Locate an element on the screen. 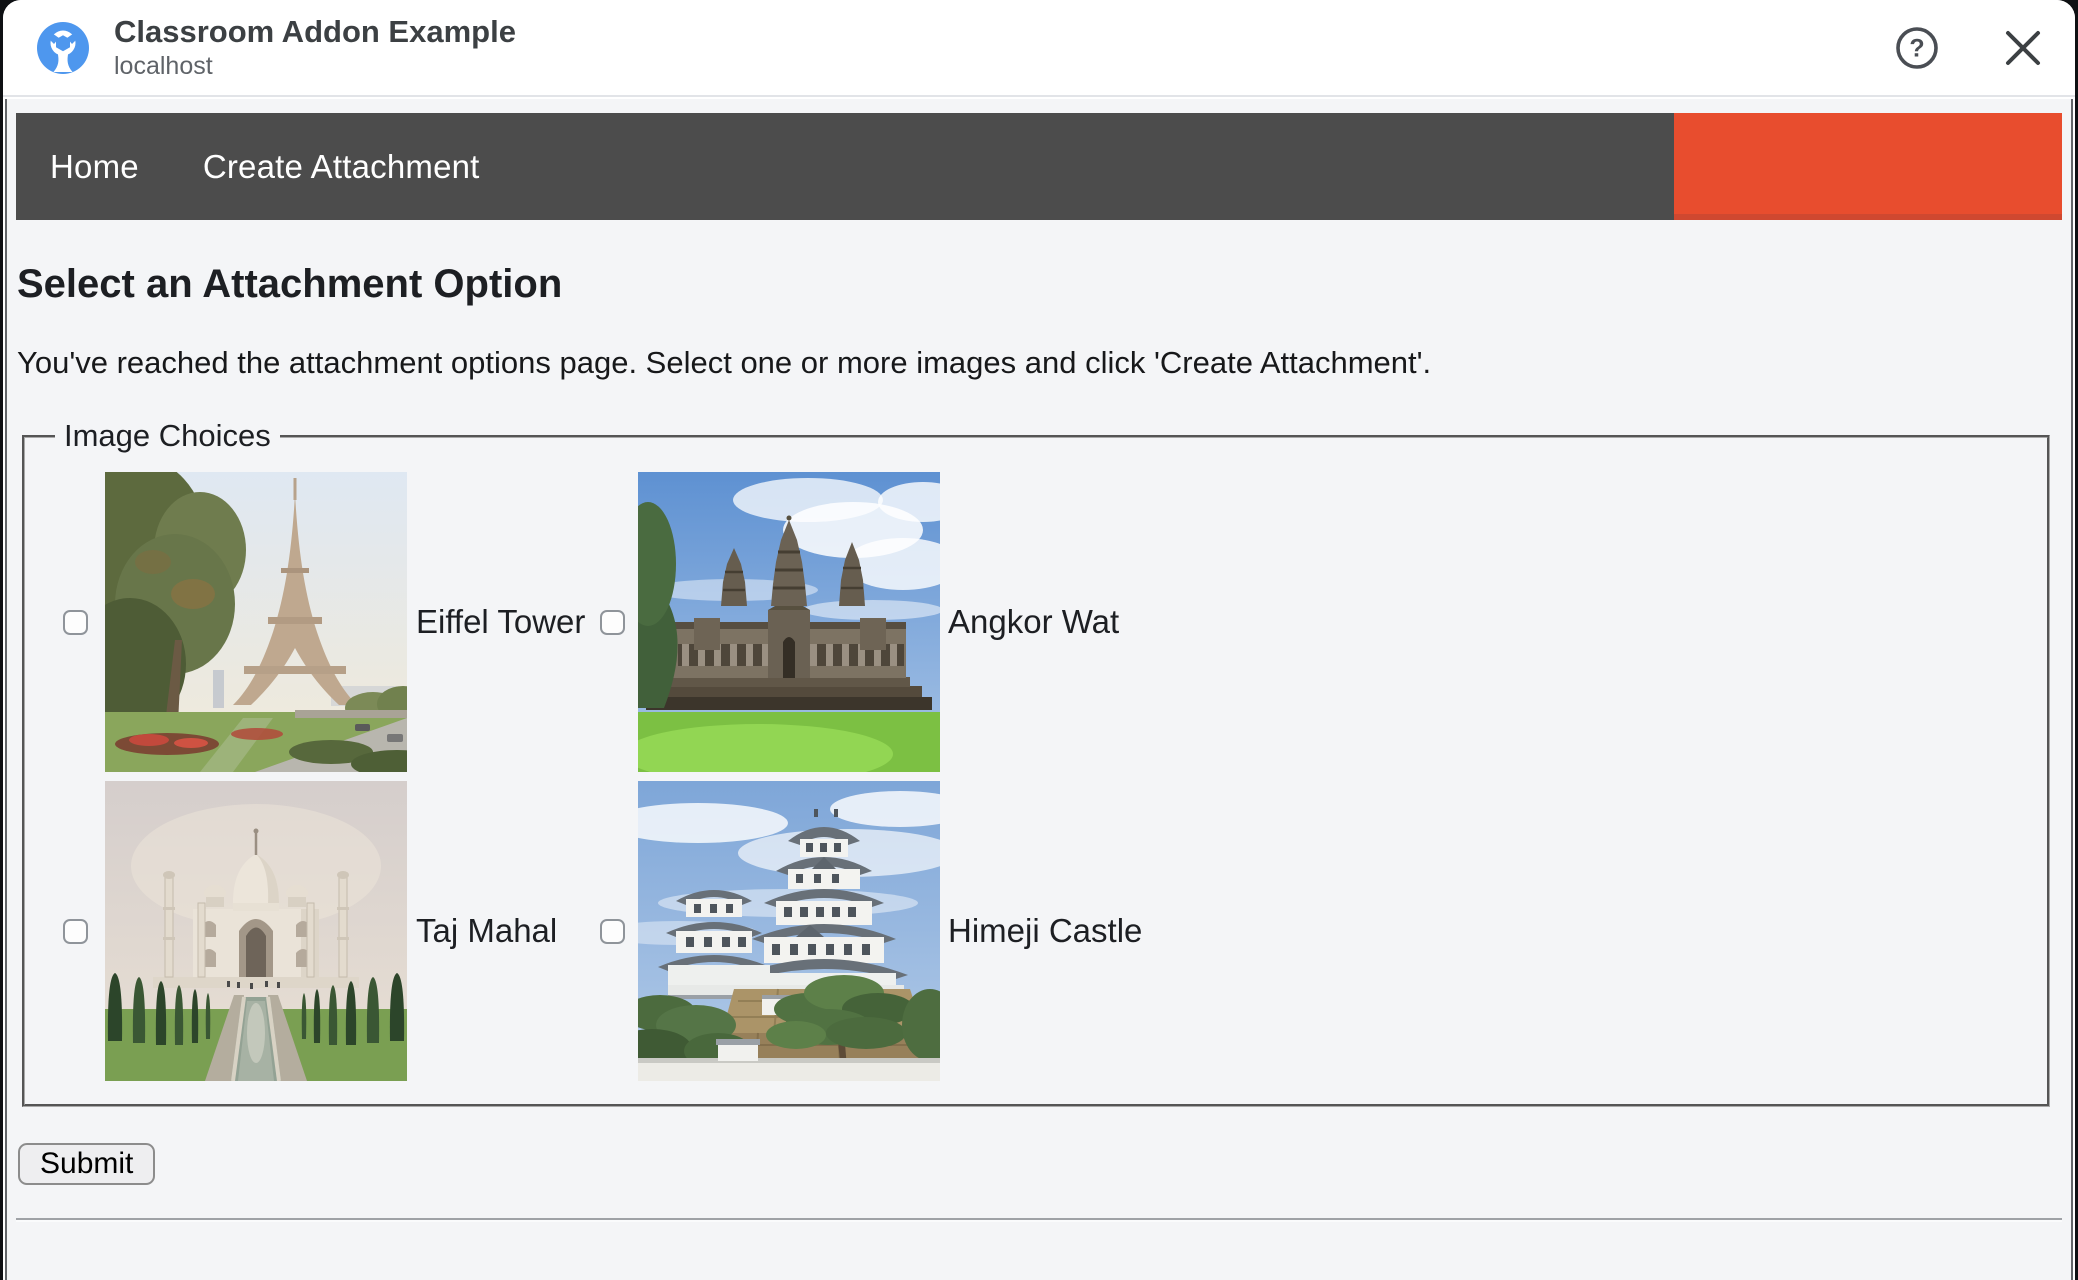  angkor-wat-checkbox is located at coordinates (612, 622).